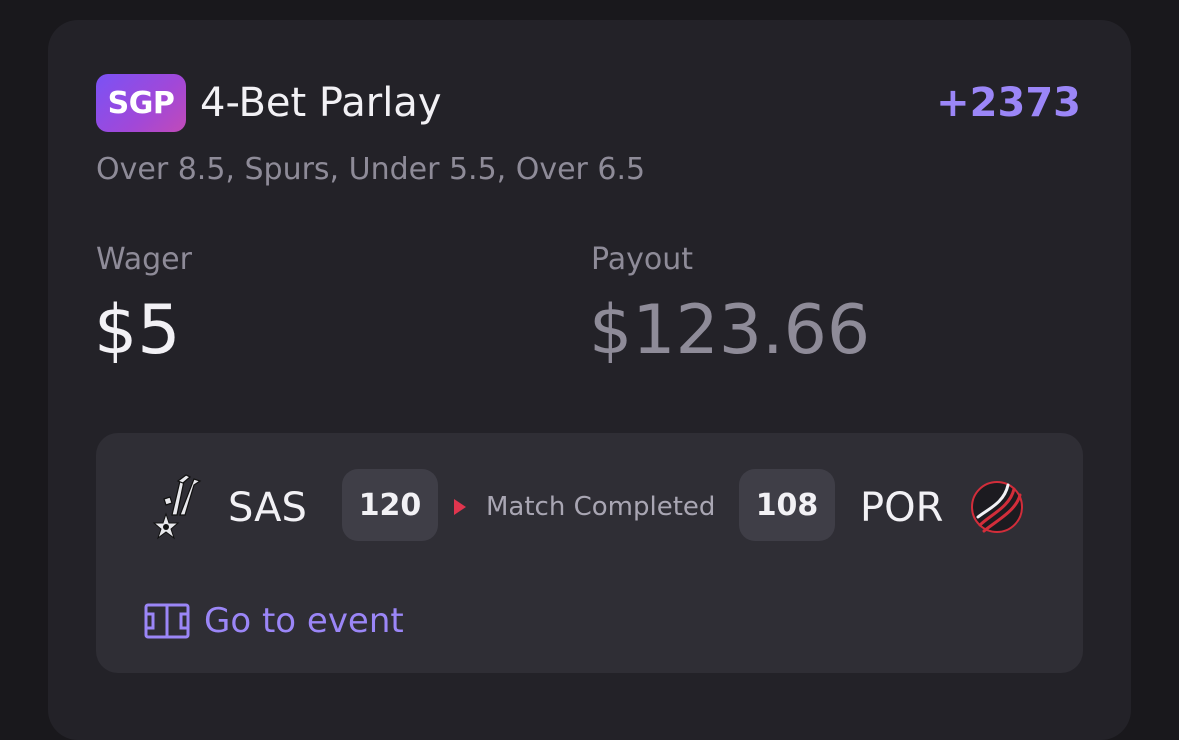  Describe the element at coordinates (137, 330) in the screenshot. I see `wager-value: $5` at that location.